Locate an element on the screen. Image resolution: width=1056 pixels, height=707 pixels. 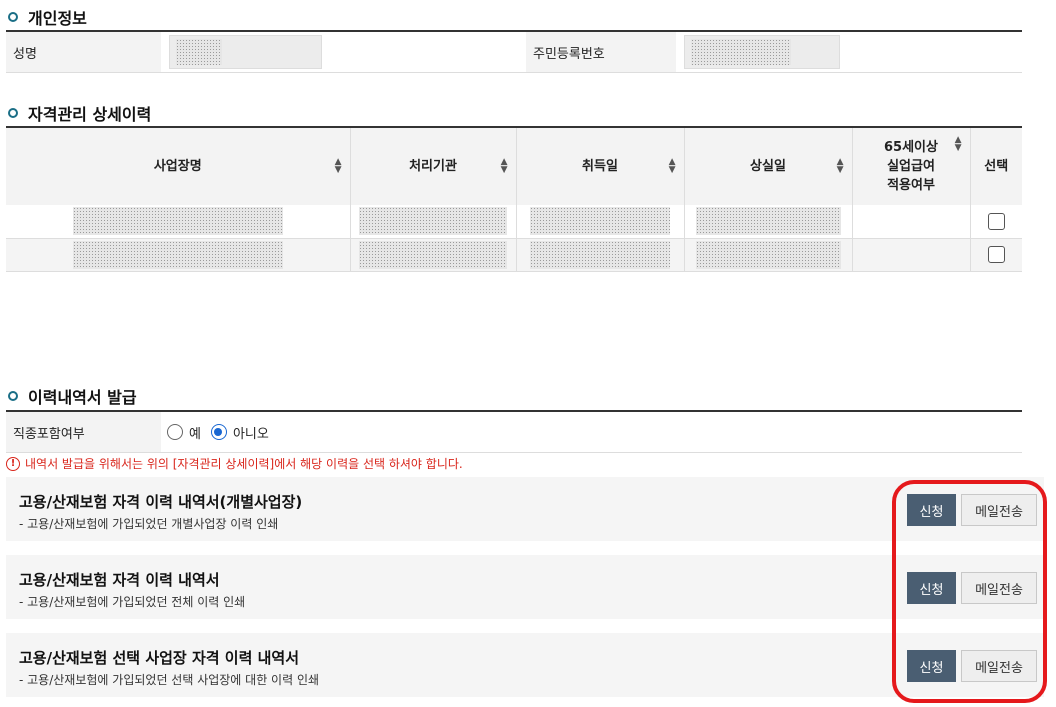
col-over65: 65세이상 실업급여 적용여부 ▲ ▼ is located at coordinates (911, 165).